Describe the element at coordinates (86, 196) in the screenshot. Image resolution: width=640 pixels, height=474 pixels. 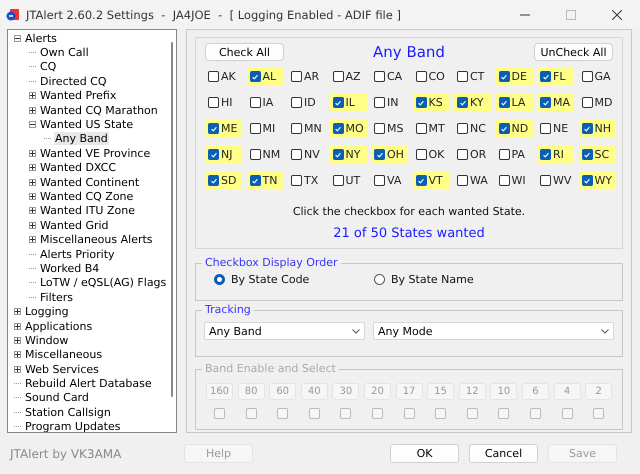
I see `tree-item: Wanted CQ Zone` at that location.